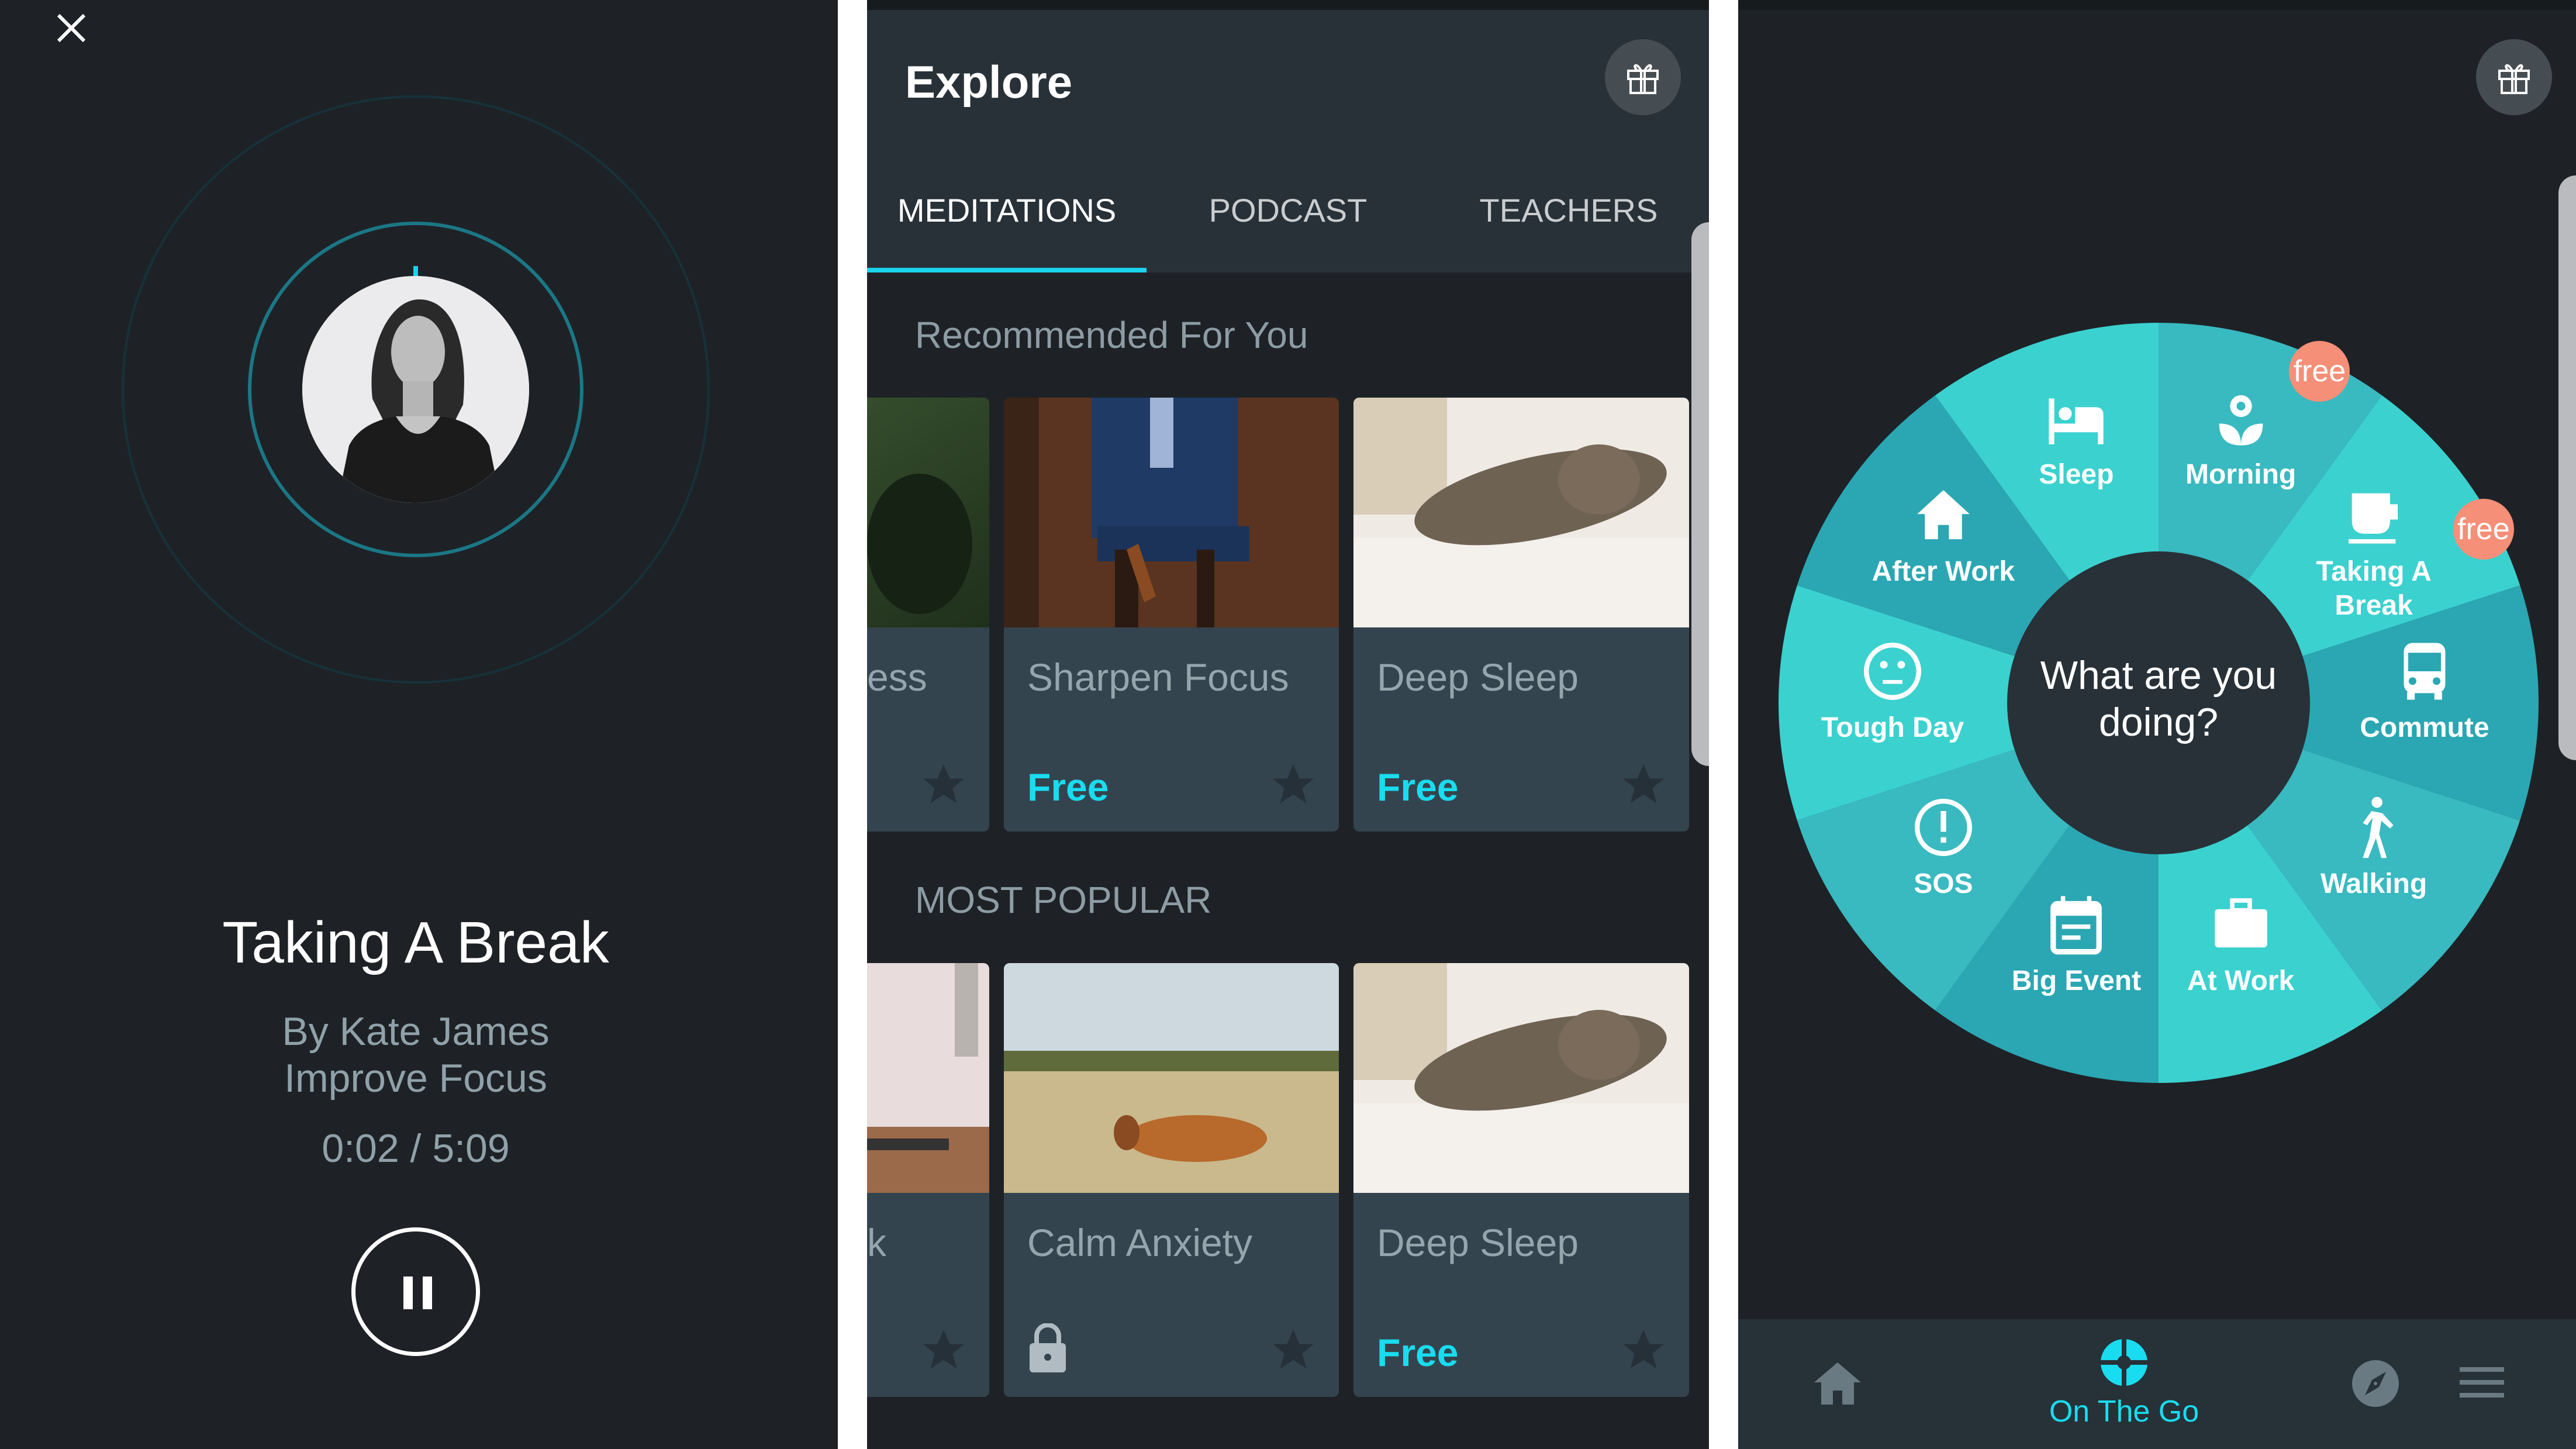 This screenshot has height=1449, width=2576. I want to click on wheel-item-taking-a-break: Taking A Break, so click(2373, 552).